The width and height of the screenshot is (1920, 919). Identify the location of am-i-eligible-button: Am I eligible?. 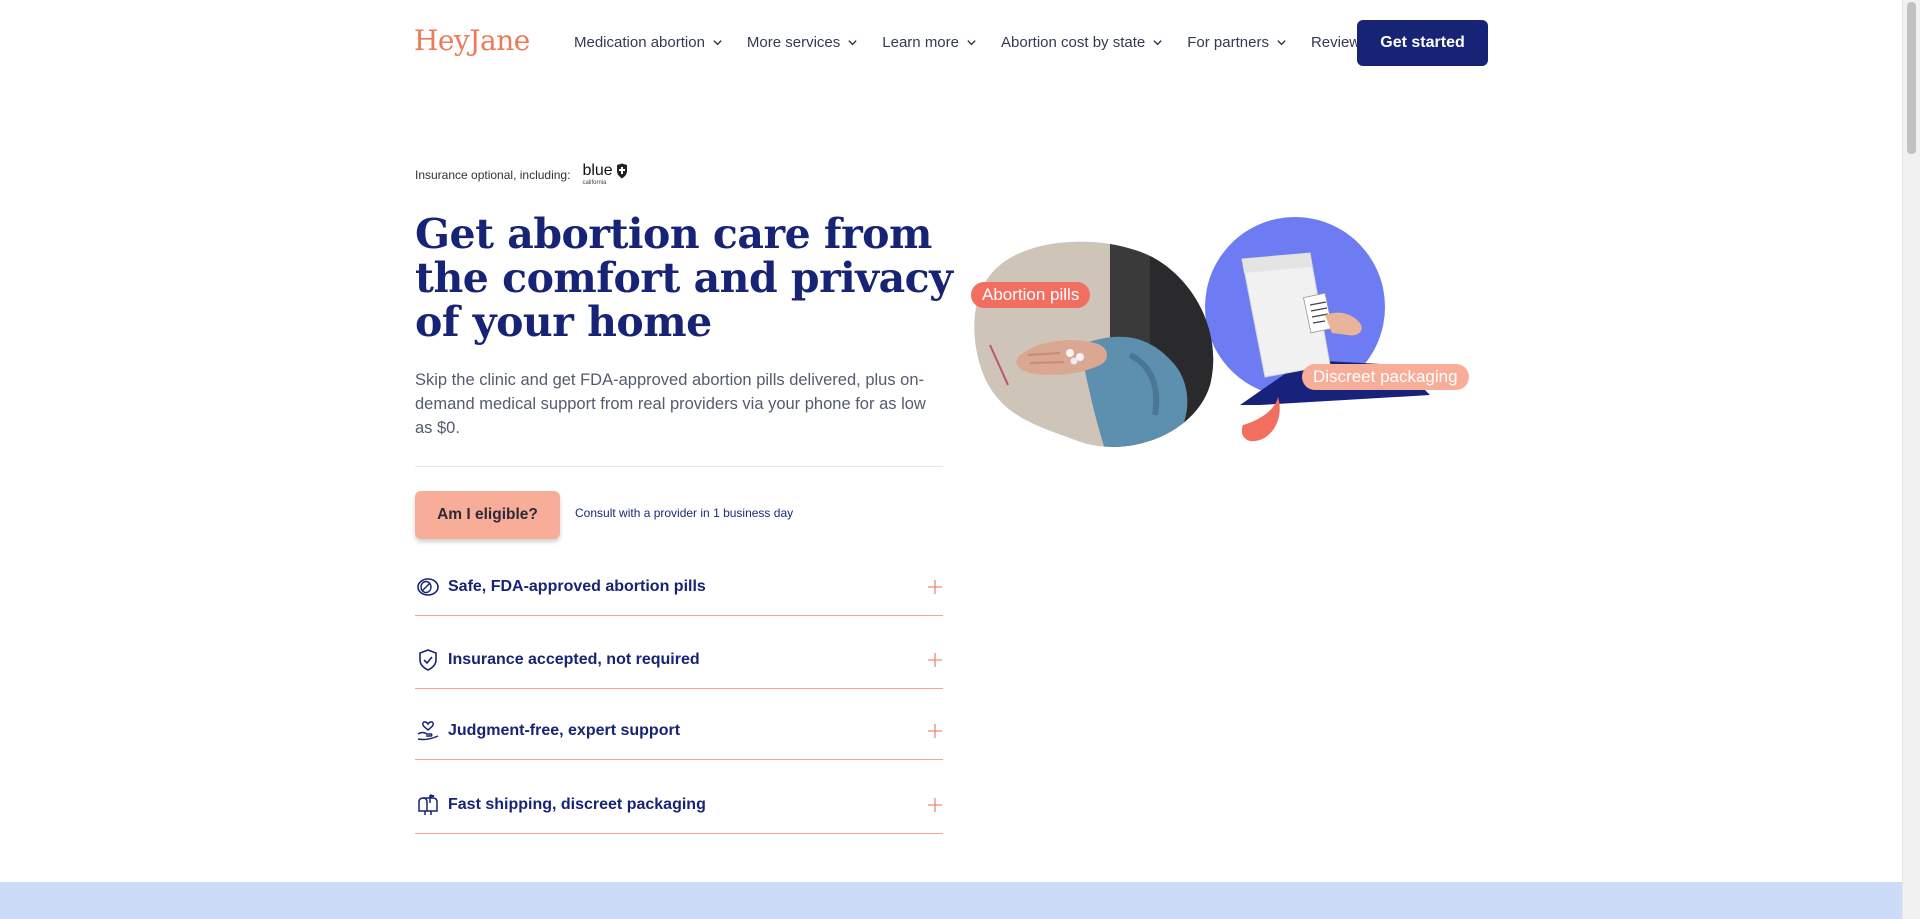
(487, 515).